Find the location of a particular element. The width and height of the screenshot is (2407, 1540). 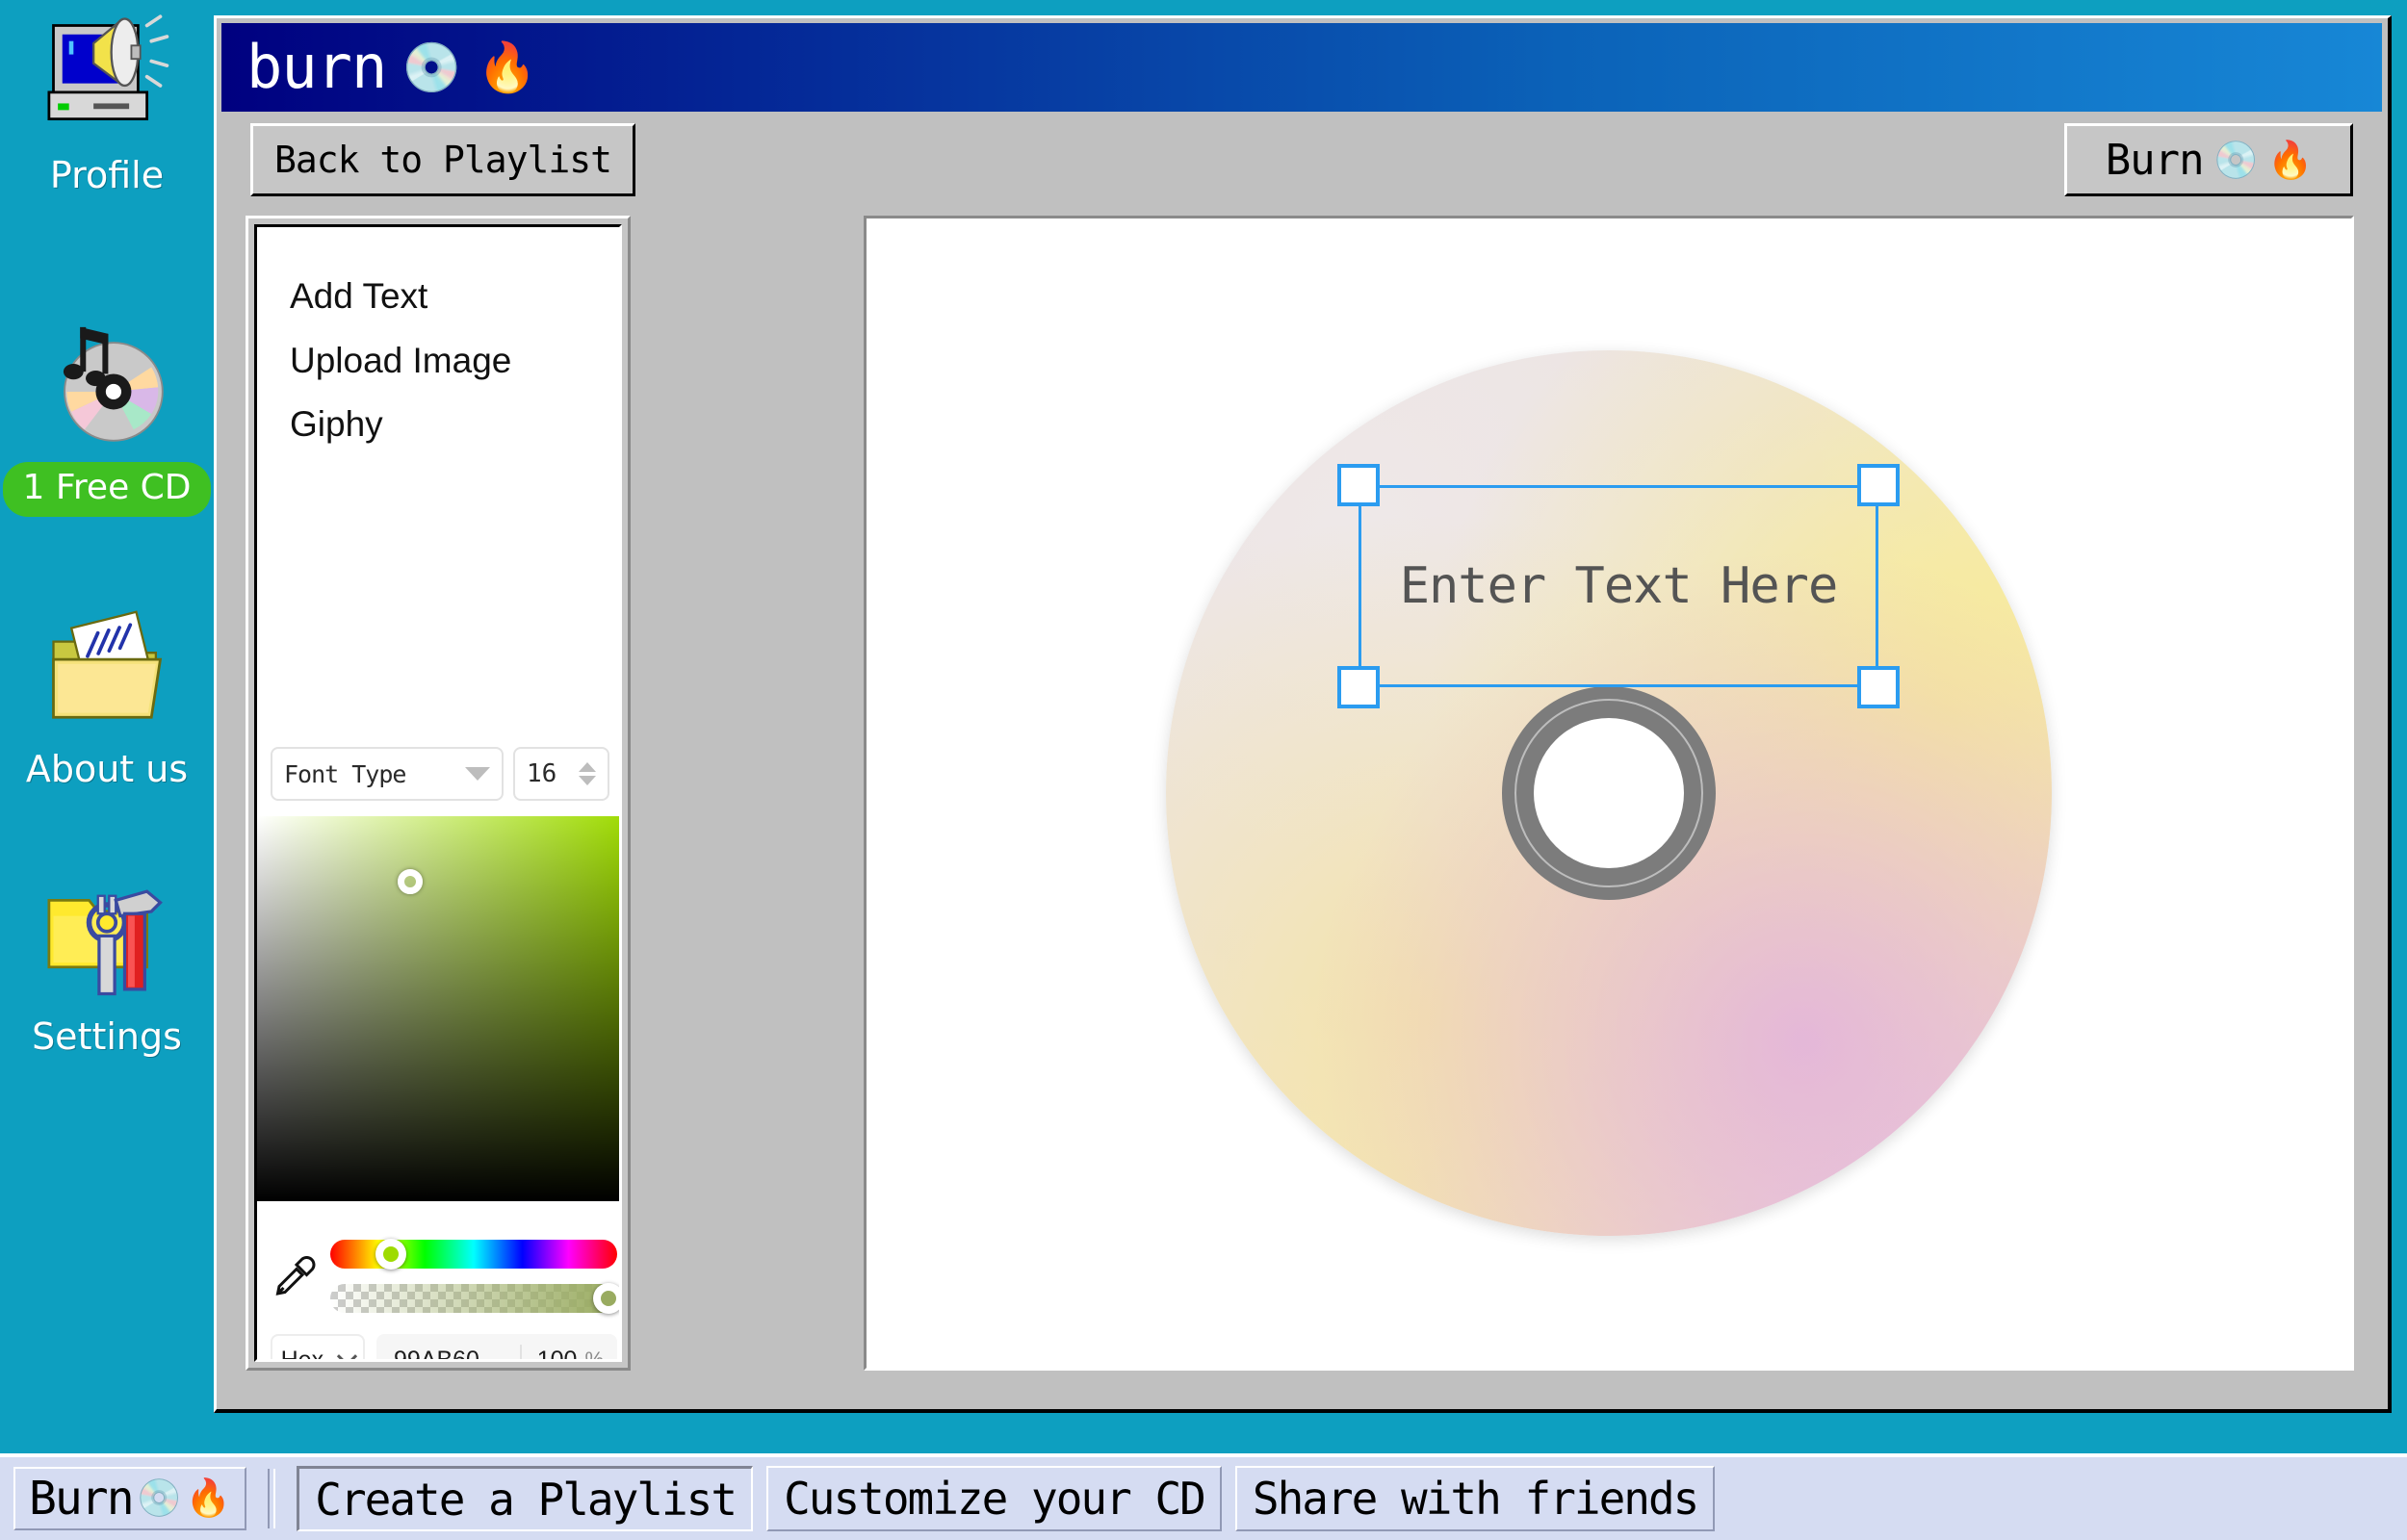

alpha-unit-label: % is located at coordinates (594, 1355).